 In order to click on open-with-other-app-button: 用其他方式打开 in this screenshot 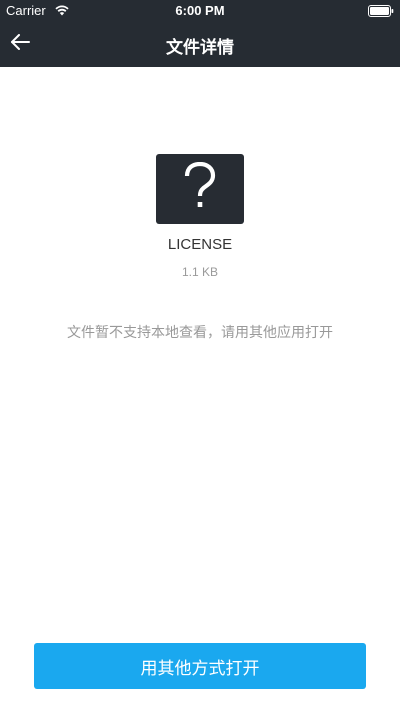, I will do `click(200, 666)`.